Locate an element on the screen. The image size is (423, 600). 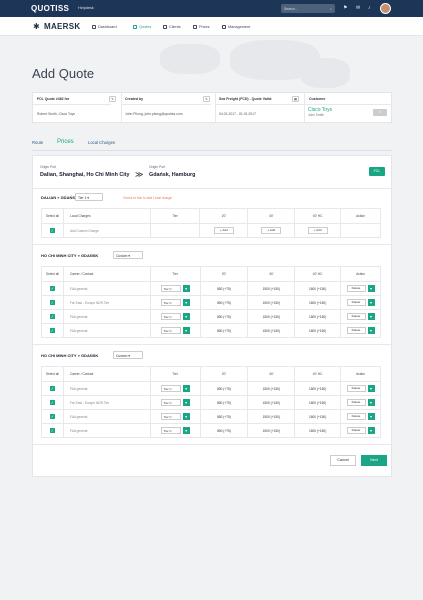
destination-port-value: Gdańsk, Hamburg is located at coordinates (172, 175).